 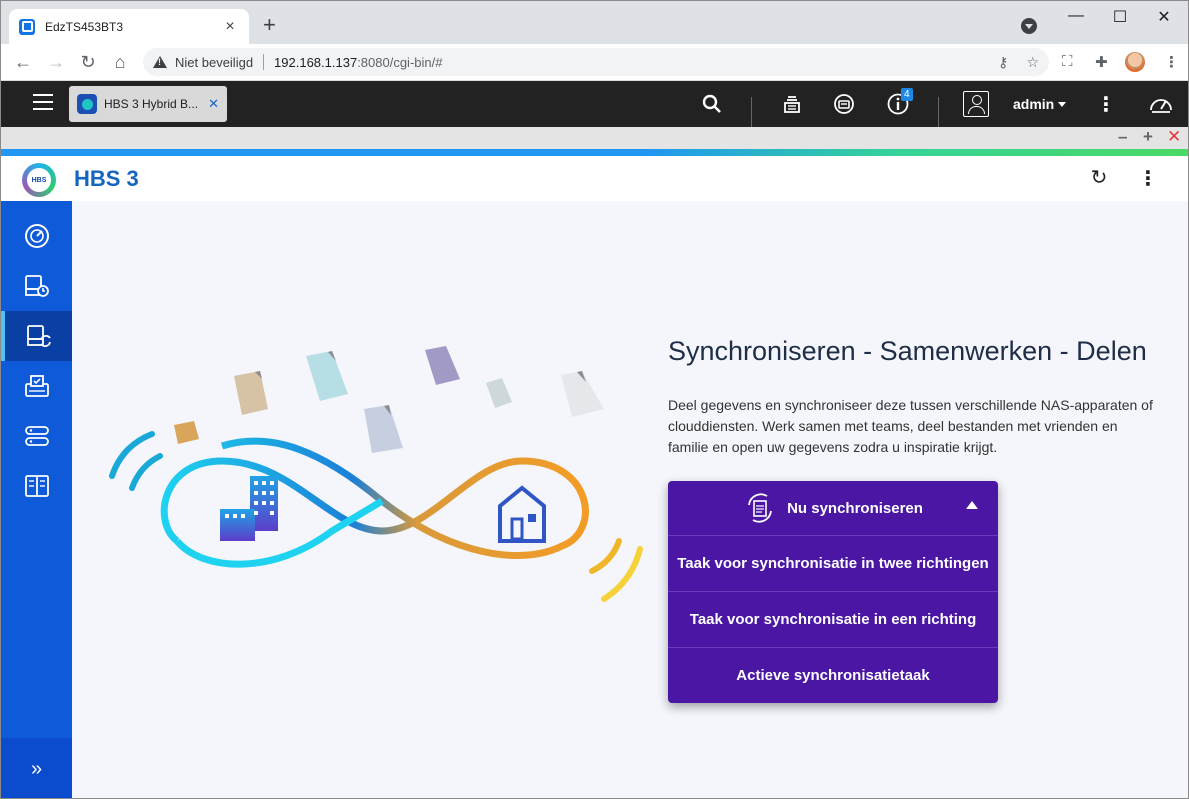 What do you see at coordinates (833, 619) in the screenshot?
I see `one-way-sync-button: Taak voor synchronisatie in een richting` at bounding box center [833, 619].